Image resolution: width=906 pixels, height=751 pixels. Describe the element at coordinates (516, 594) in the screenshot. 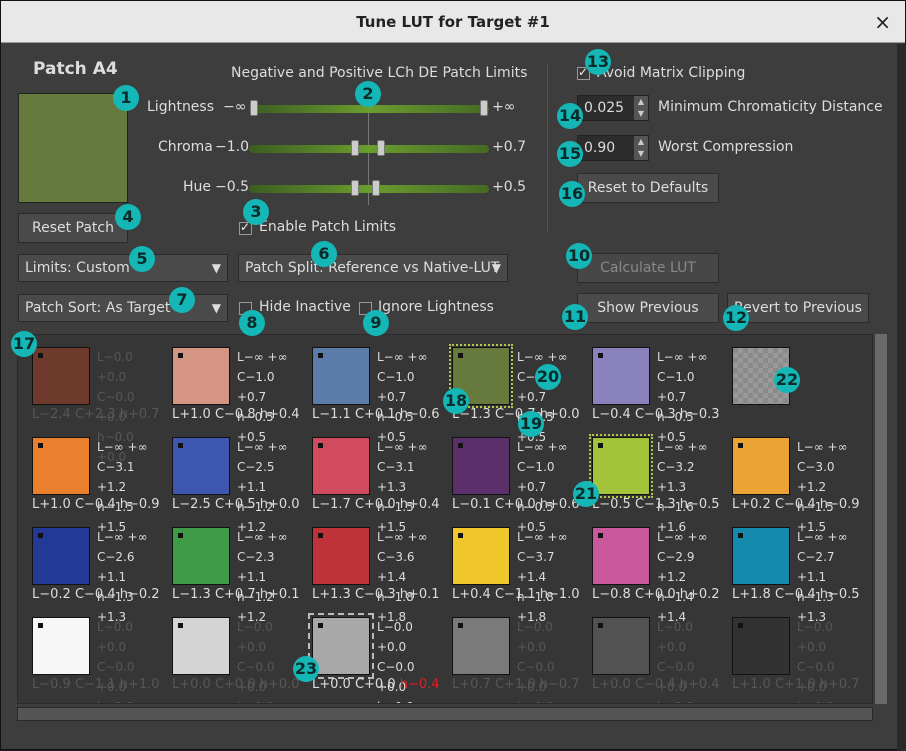

I see `patch-delta-text: L+0.4 C−1.1 h−1.0` at that location.